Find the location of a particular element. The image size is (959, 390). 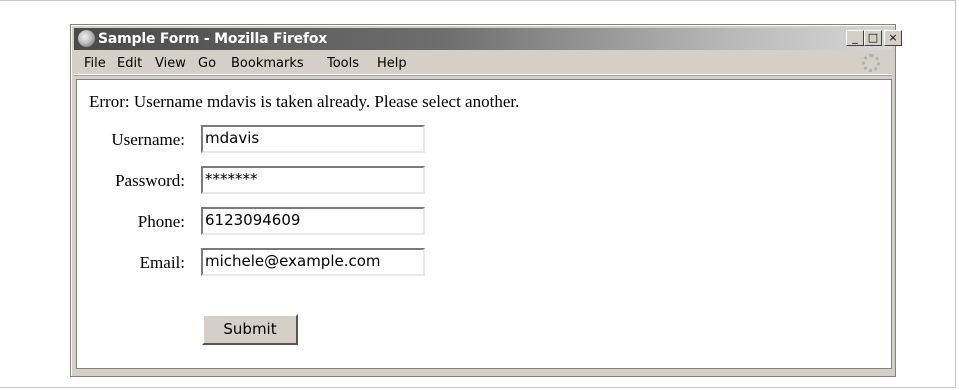

menu-edit: Edit is located at coordinates (129, 63).